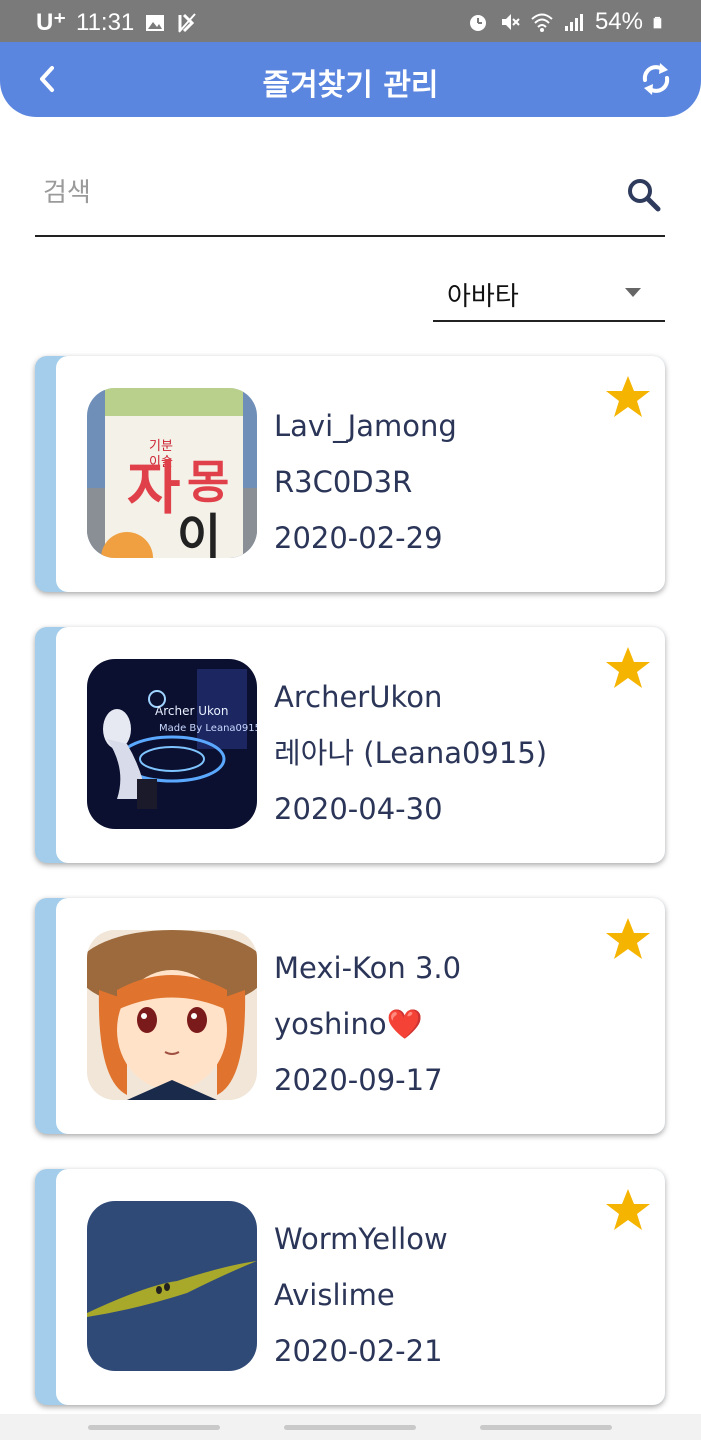 This screenshot has width=701, height=1440. I want to click on avatar-date: 2020-02-29, so click(358, 538).